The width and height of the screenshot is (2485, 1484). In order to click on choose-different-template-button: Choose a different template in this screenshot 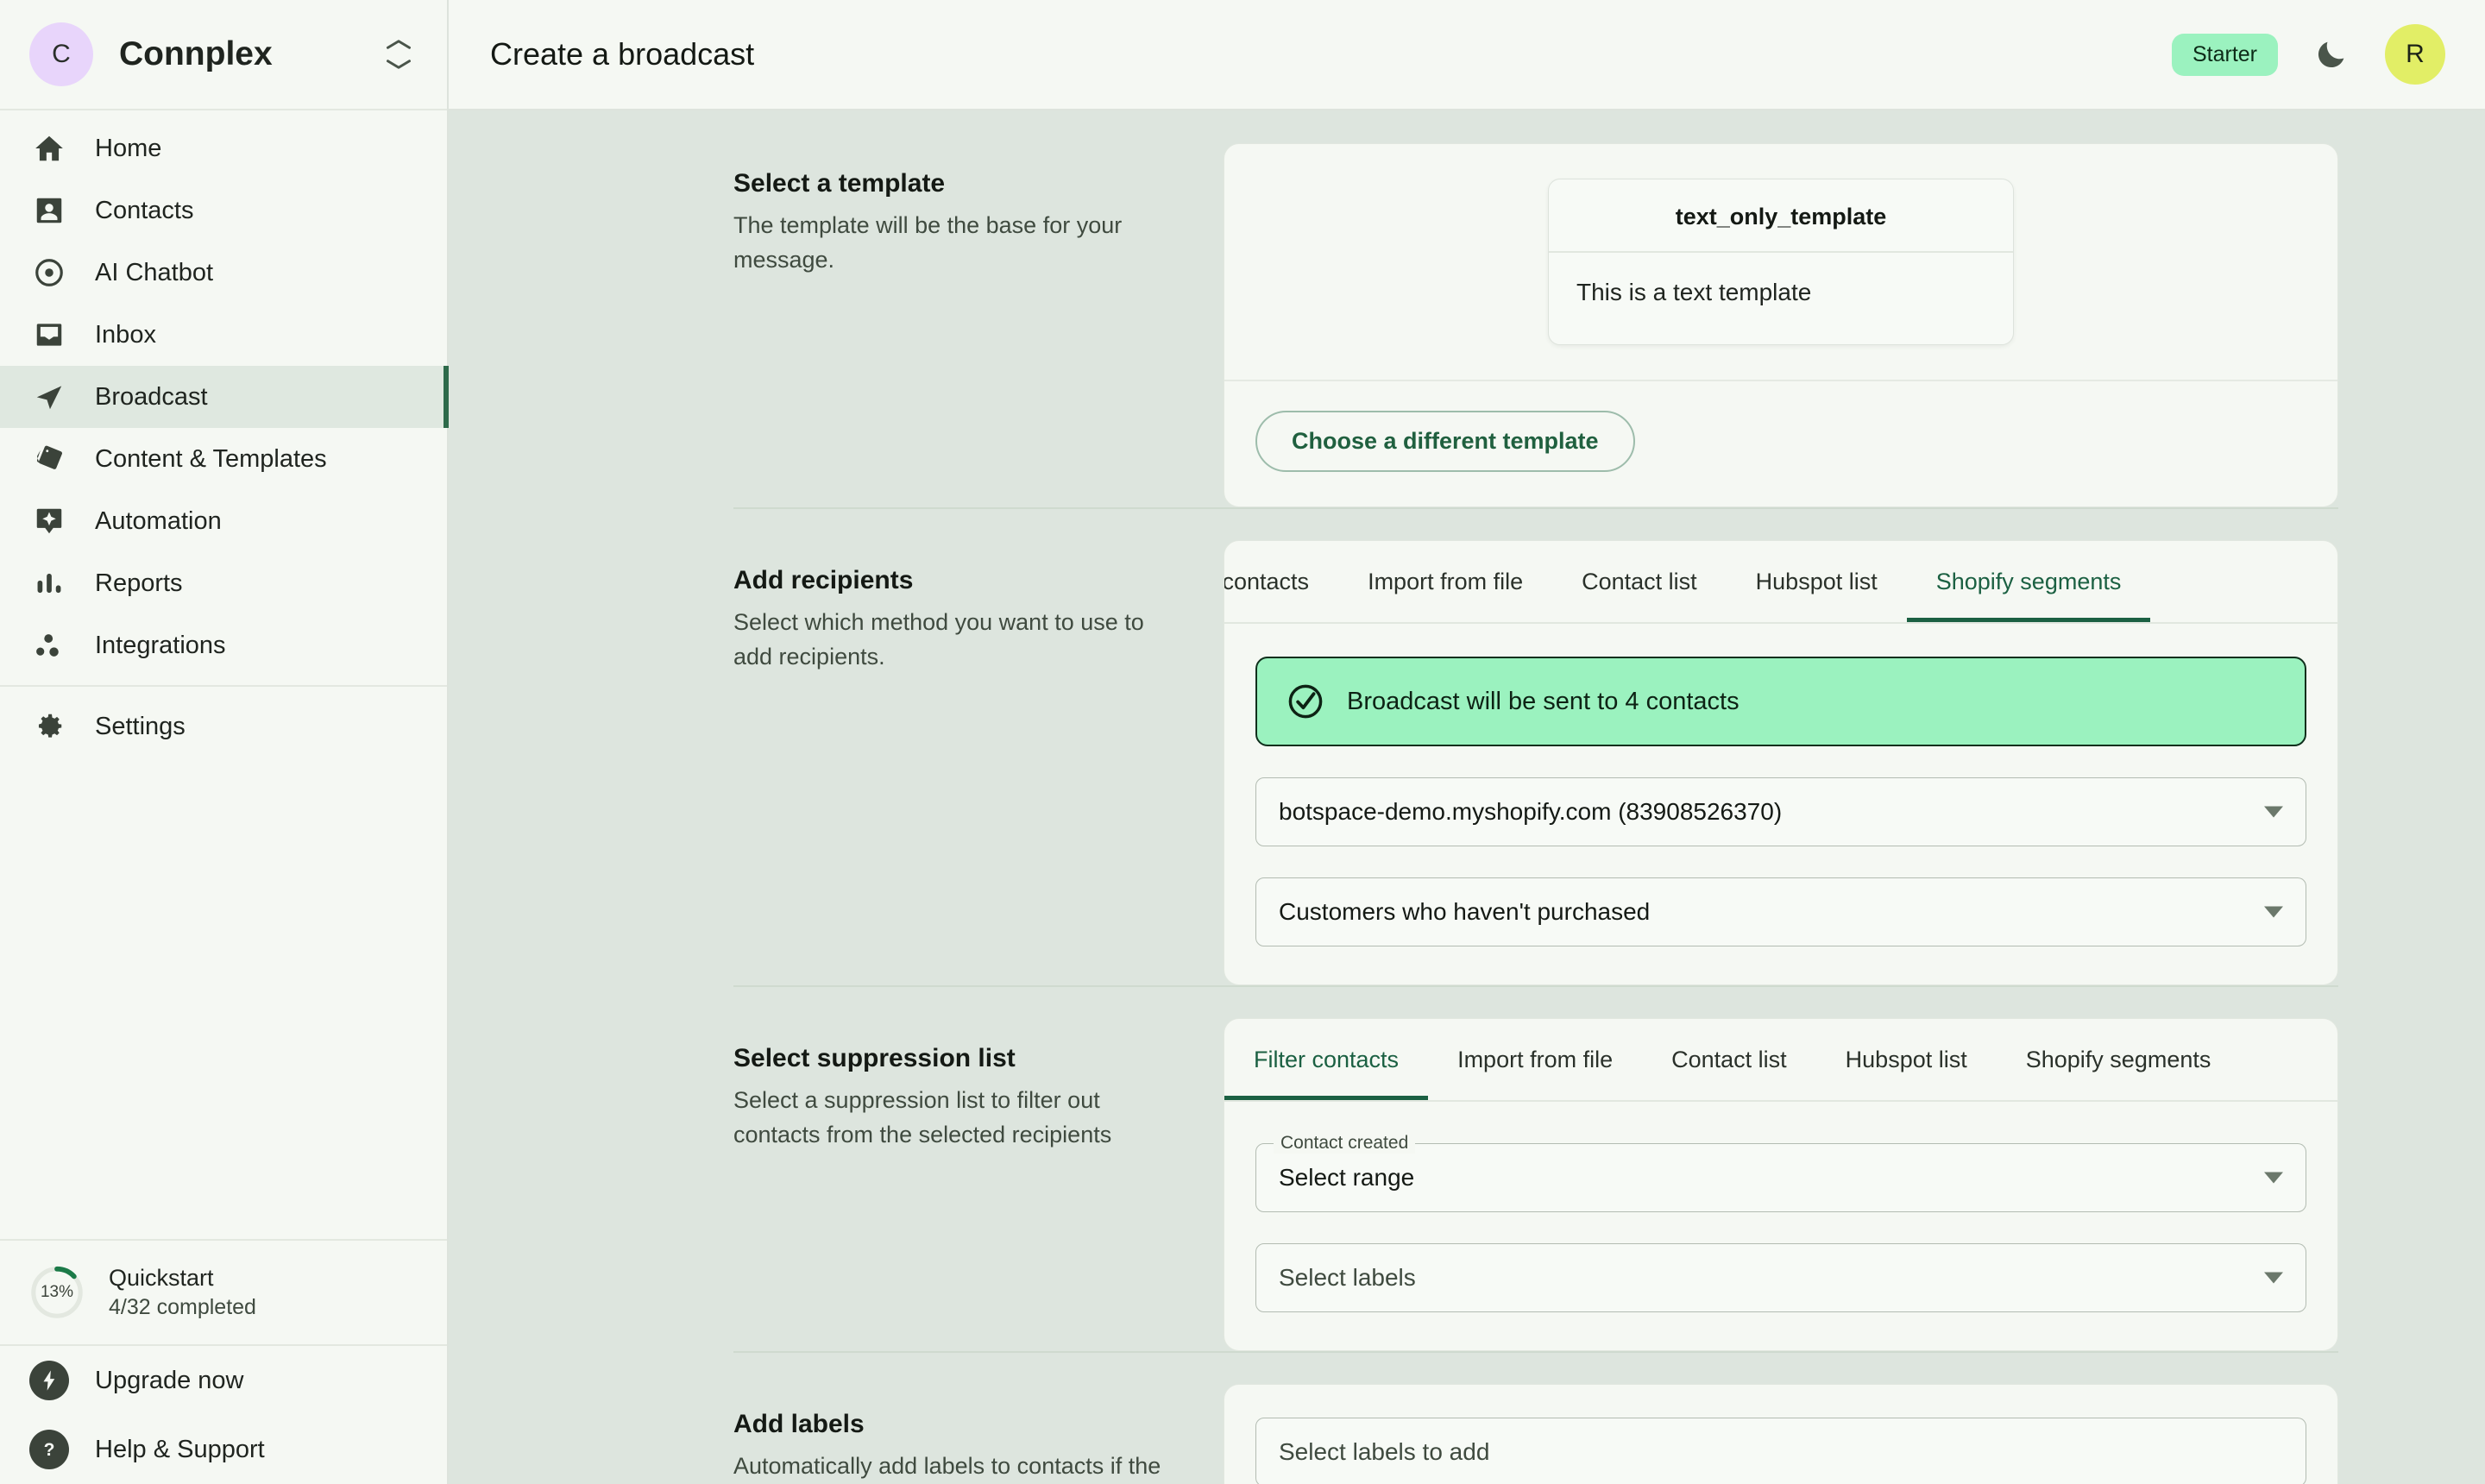, I will do `click(1445, 441)`.